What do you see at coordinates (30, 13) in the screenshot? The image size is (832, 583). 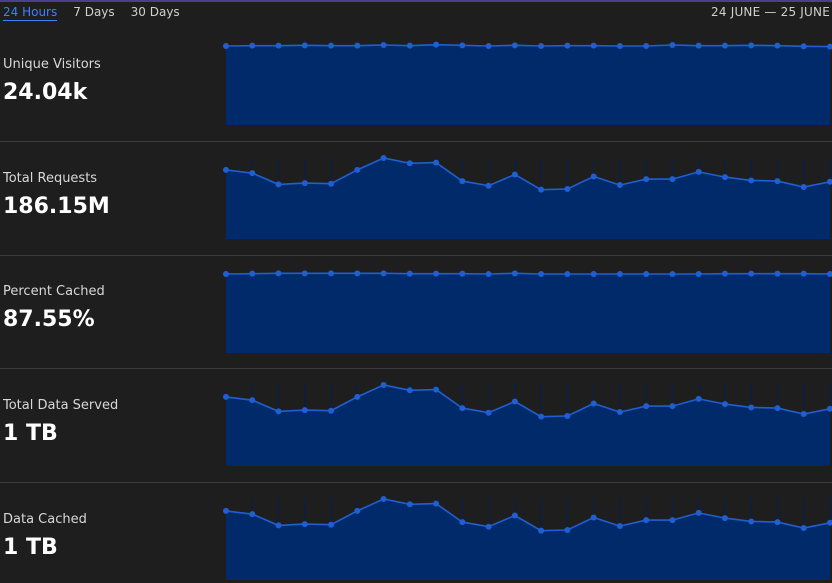 I see `tab-24-hours: 24 Hours` at bounding box center [30, 13].